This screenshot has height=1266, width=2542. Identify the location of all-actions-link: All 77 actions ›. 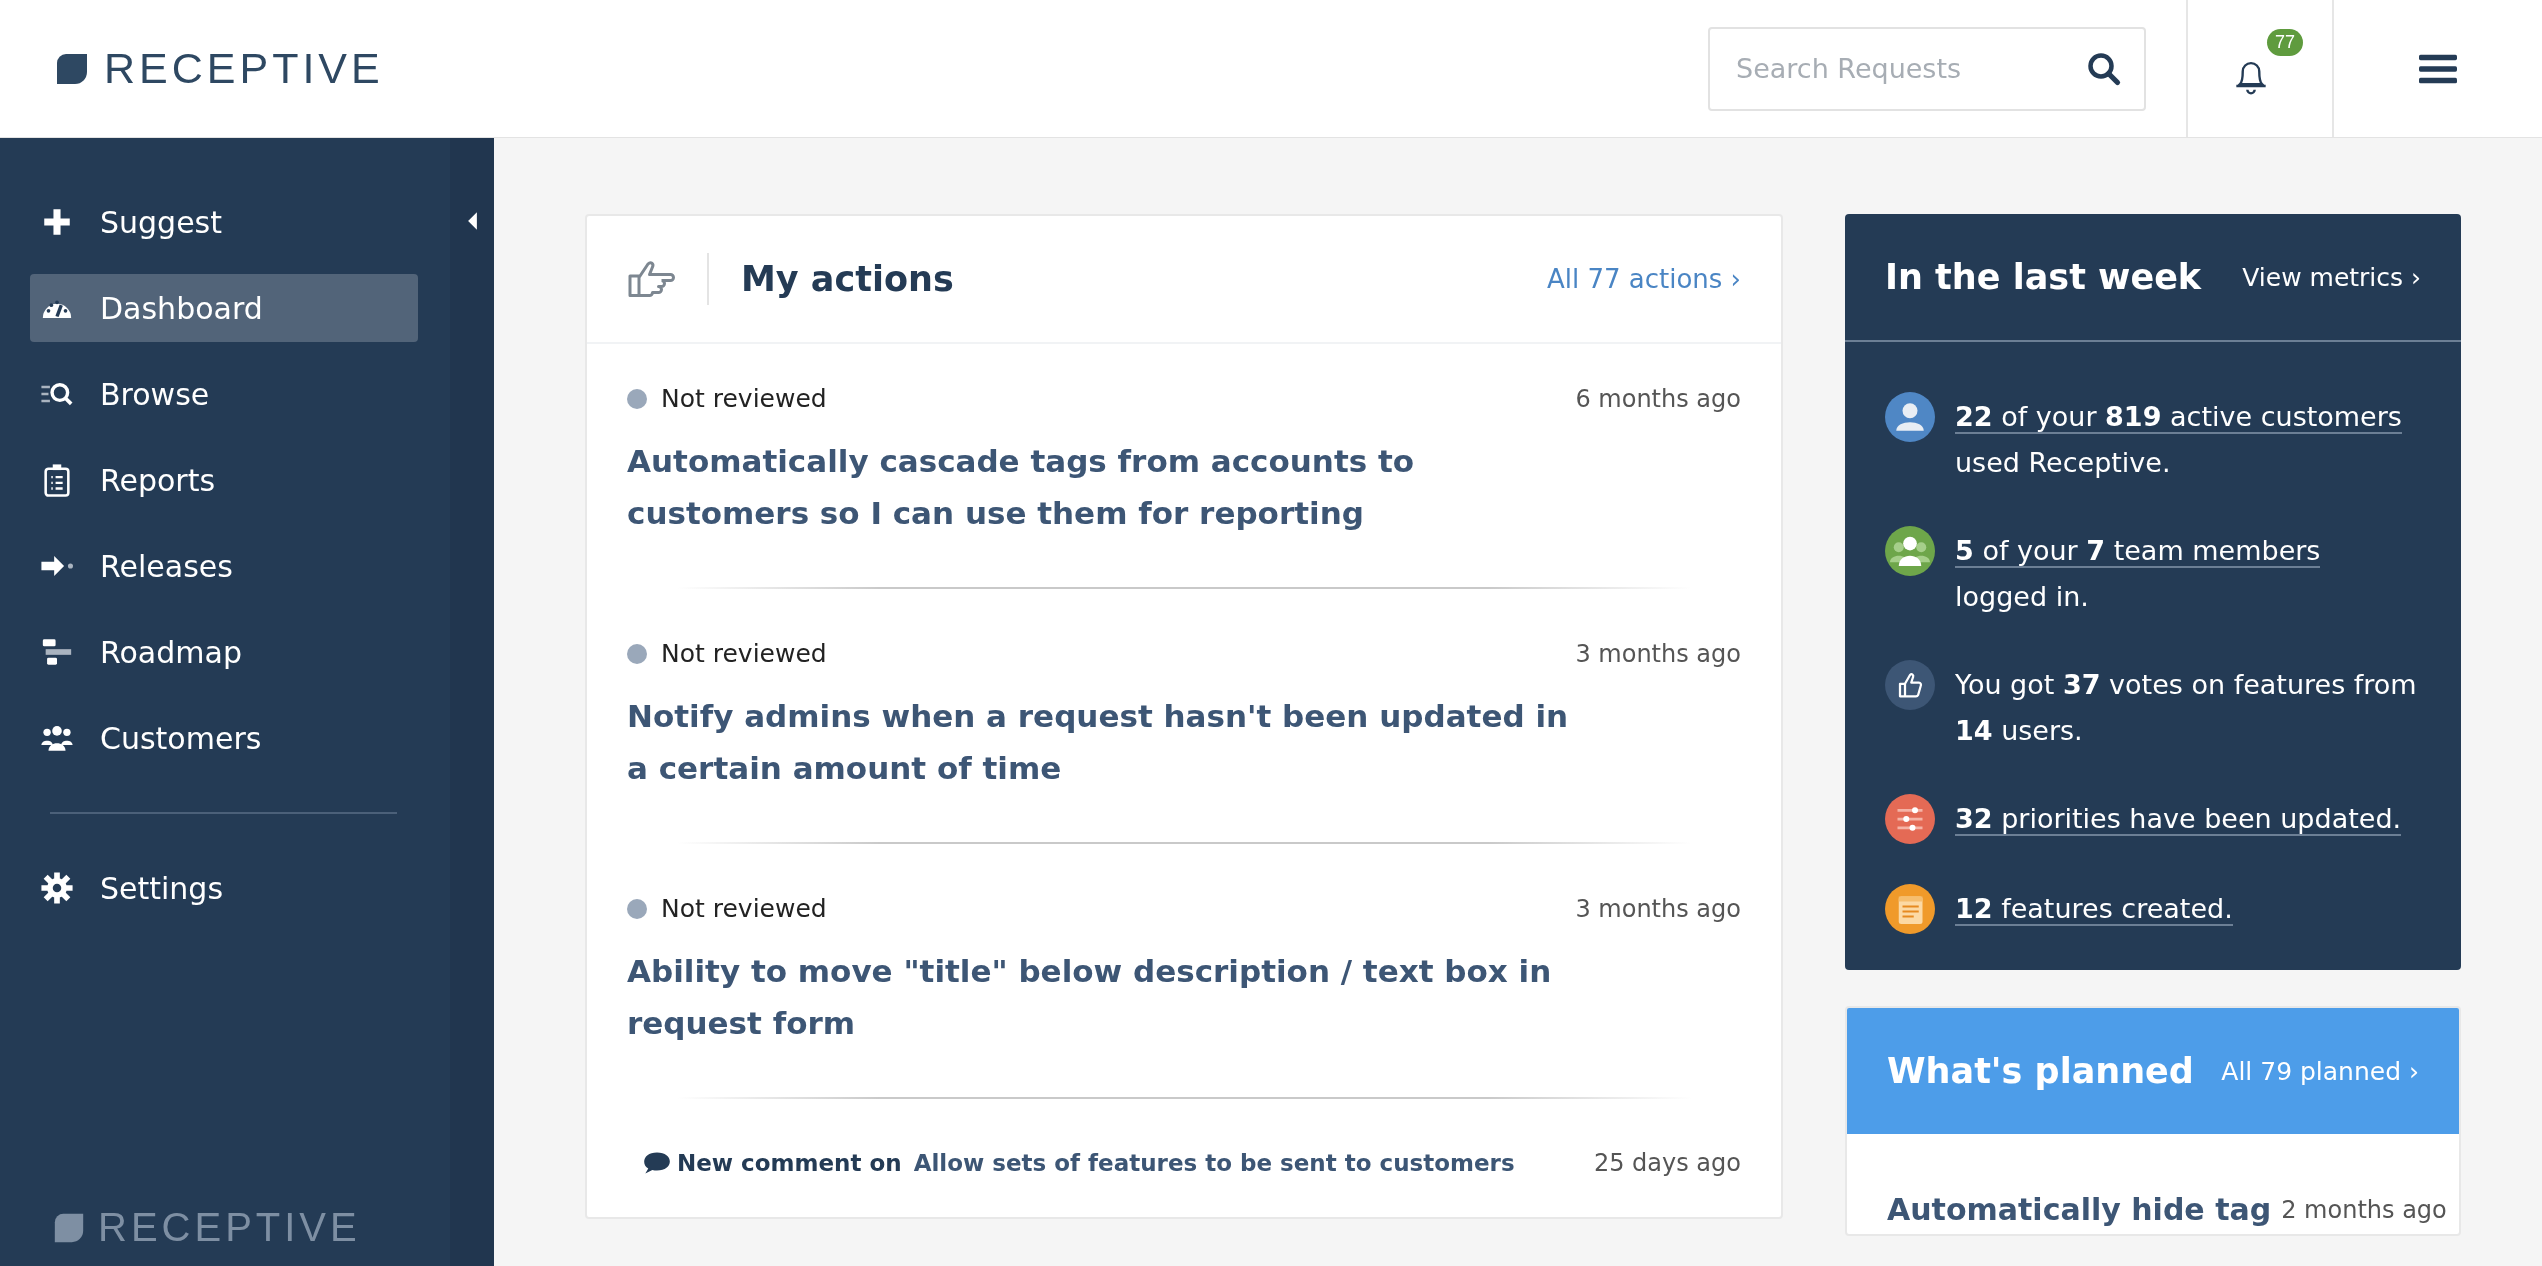
(1643, 279).